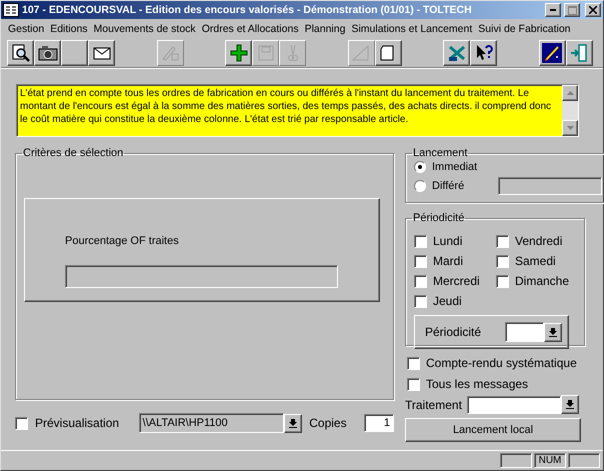 This screenshot has width=604, height=471. What do you see at coordinates (73, 153) in the screenshot?
I see `group-title: Critères de sélection` at bounding box center [73, 153].